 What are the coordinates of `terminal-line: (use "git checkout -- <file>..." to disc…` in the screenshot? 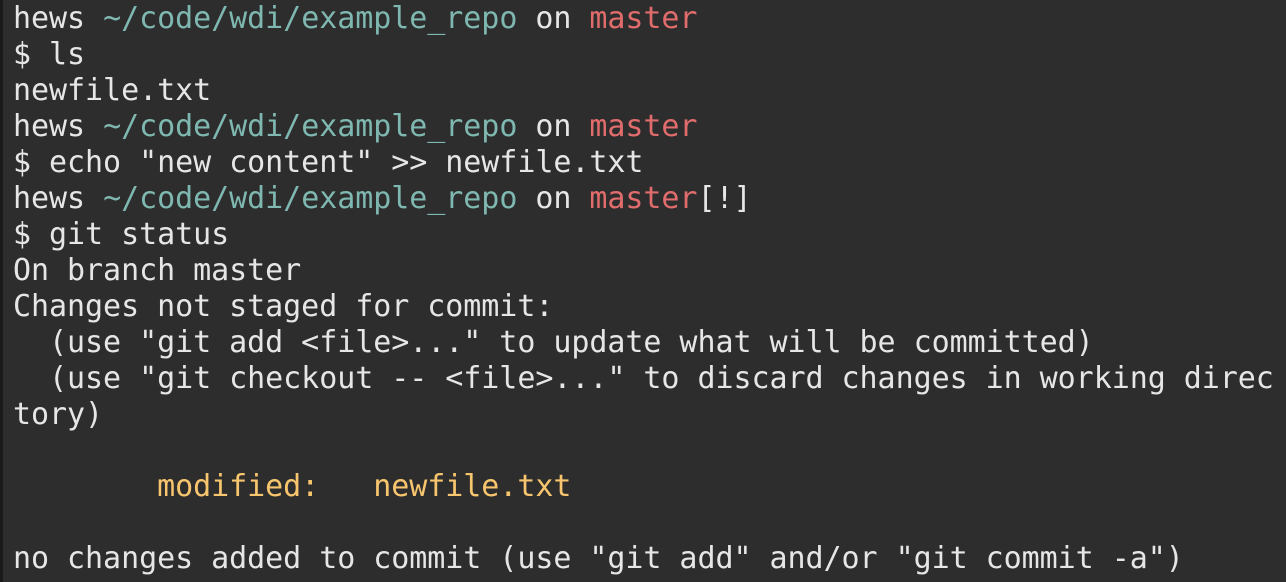 It's located at (649, 379).